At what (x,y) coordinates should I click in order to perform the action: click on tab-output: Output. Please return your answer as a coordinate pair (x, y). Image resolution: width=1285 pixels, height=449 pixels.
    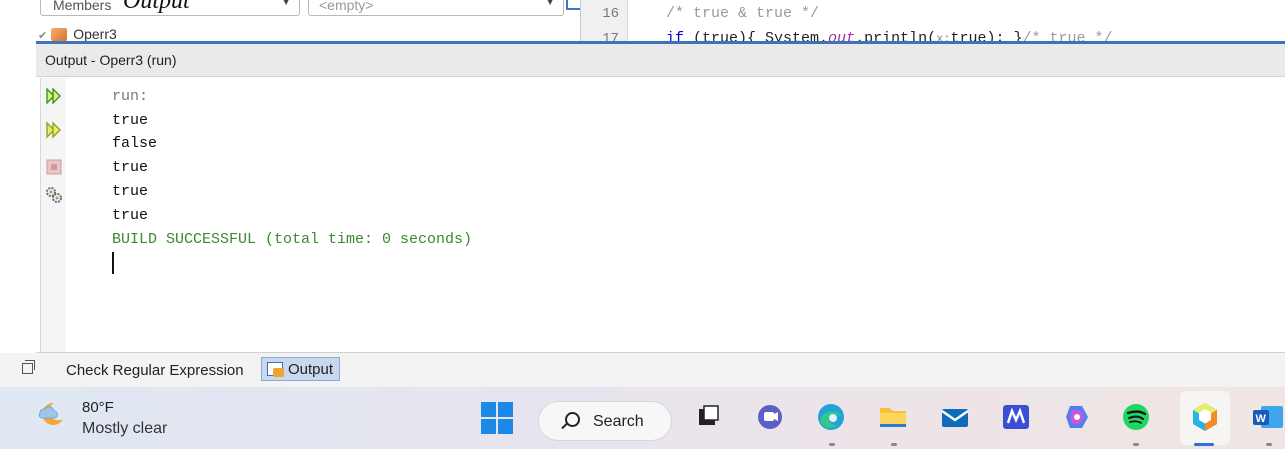
    Looking at the image, I should click on (301, 369).